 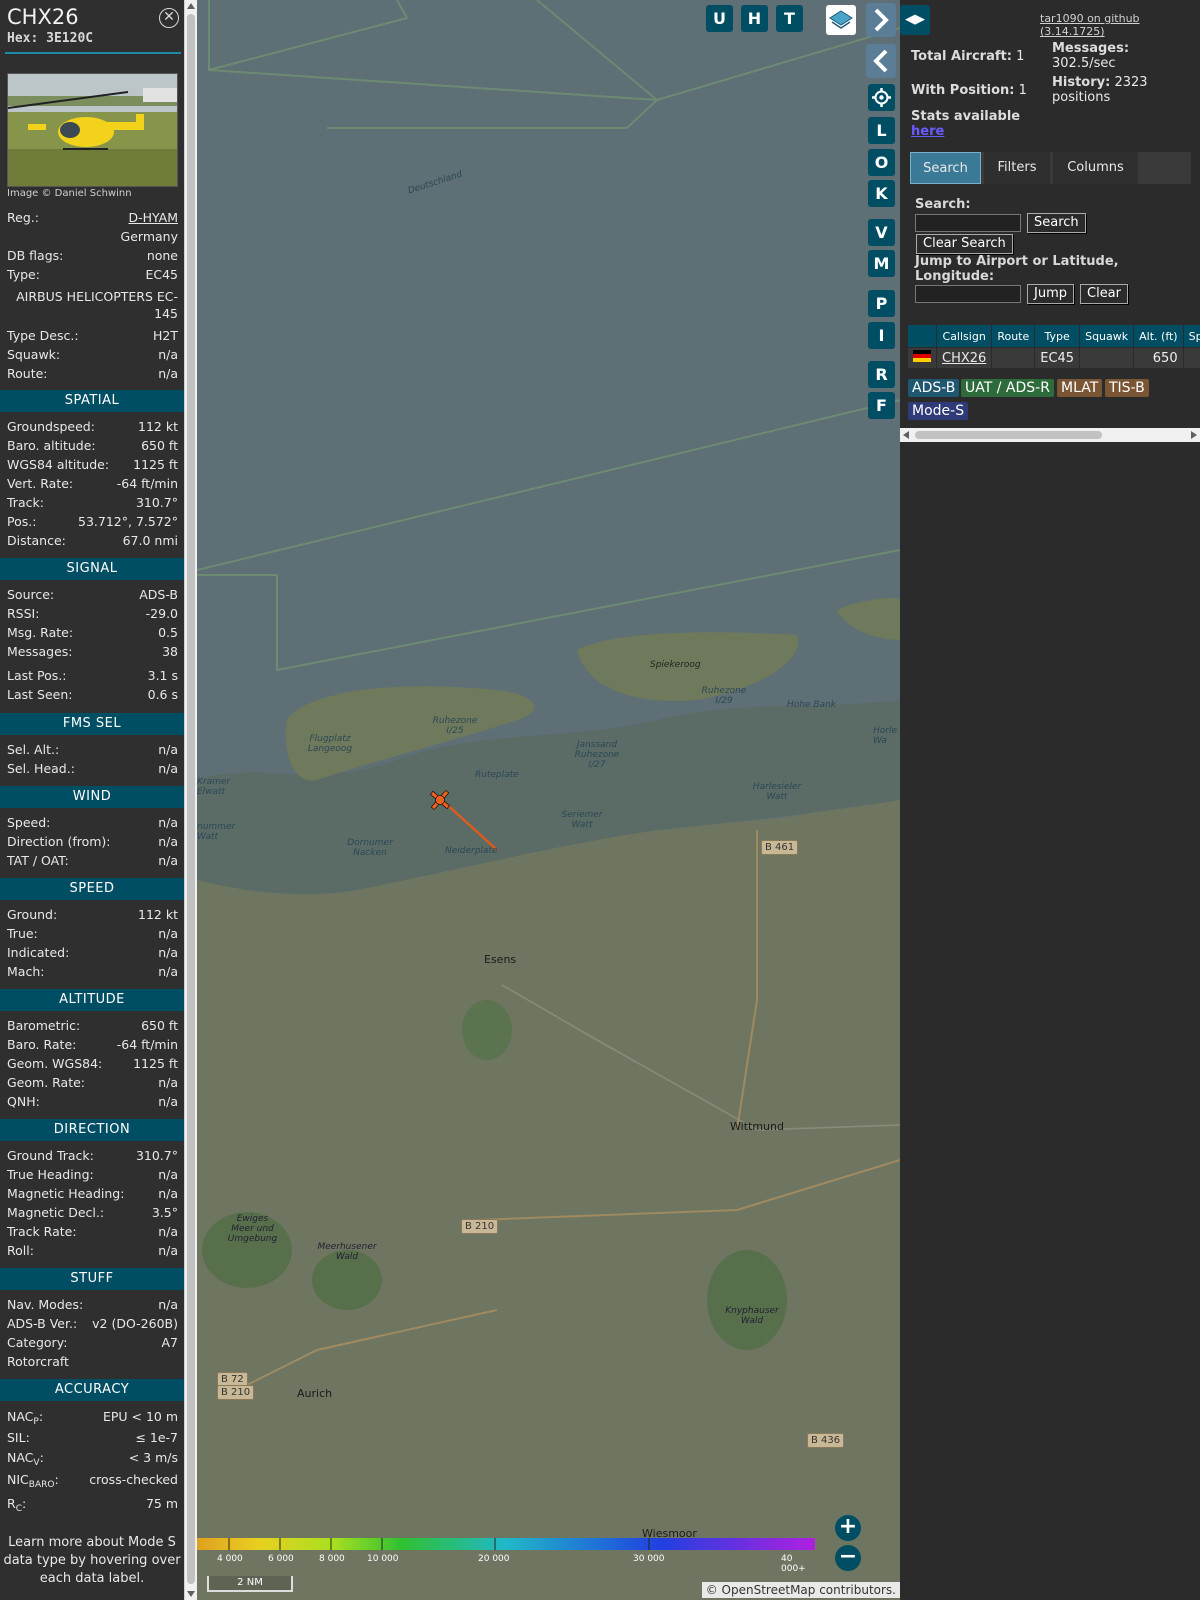 I want to click on expand-right-icon, so click(x=881, y=20).